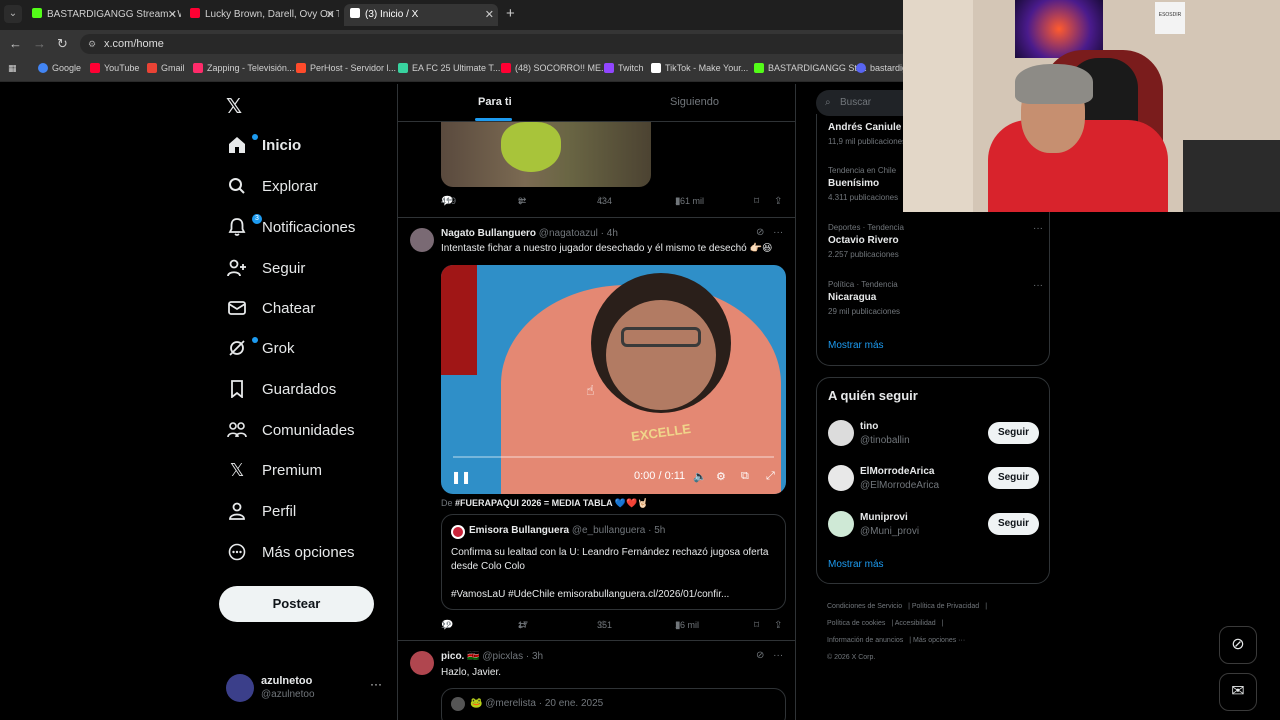  I want to click on nav-communities: Comunidades, so click(290, 430).